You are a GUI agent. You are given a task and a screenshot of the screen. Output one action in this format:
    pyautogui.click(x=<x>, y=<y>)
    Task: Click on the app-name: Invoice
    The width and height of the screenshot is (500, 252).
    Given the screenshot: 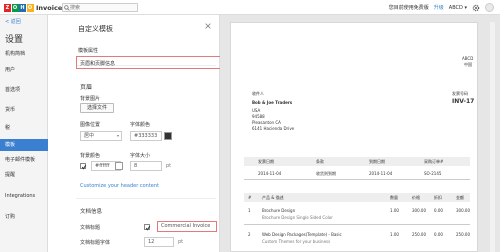 What is the action you would take?
    pyautogui.click(x=49, y=7)
    